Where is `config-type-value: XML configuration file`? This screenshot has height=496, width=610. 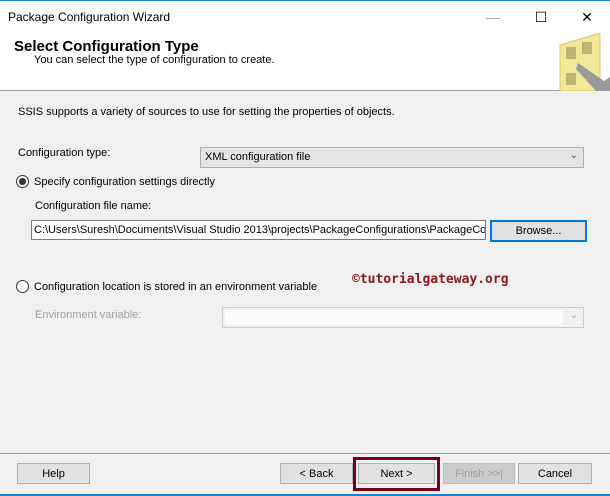 config-type-value: XML configuration file is located at coordinates (258, 157).